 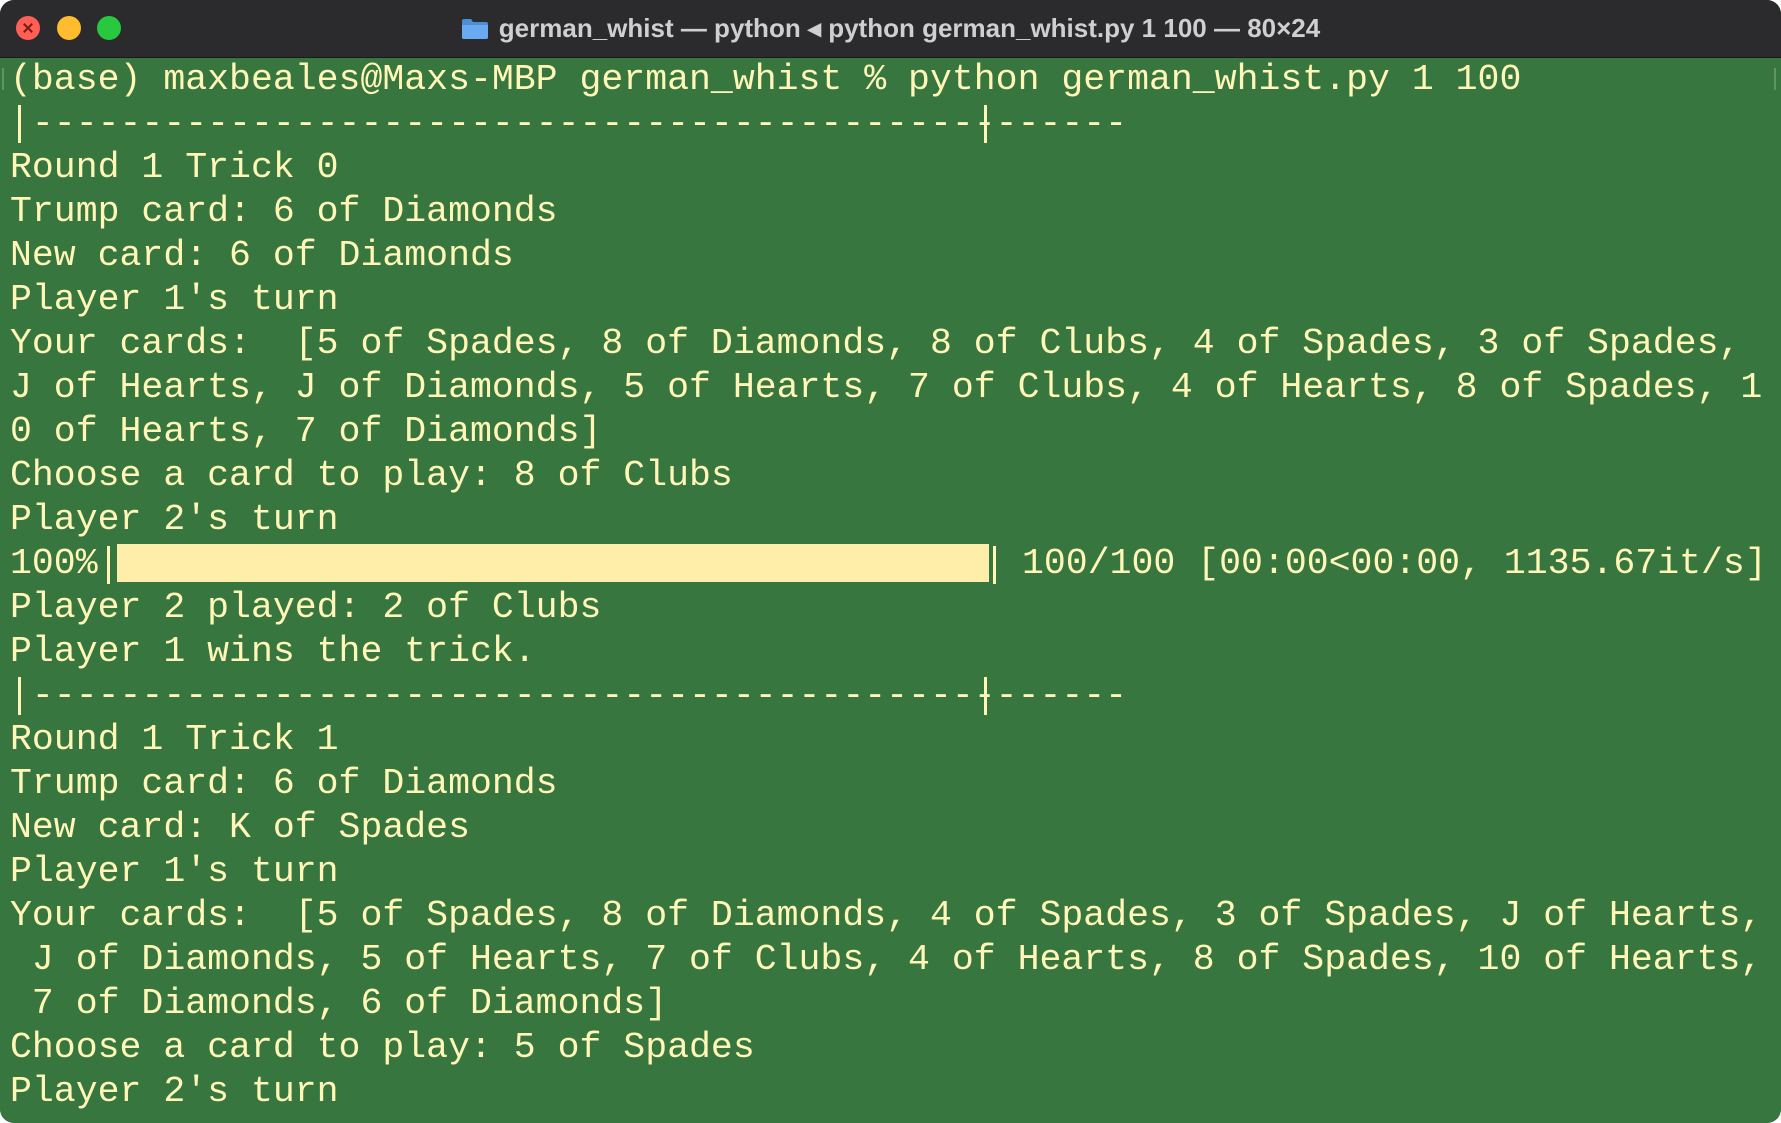 I want to click on output-line: Round 1 Trick 1, so click(x=174, y=739).